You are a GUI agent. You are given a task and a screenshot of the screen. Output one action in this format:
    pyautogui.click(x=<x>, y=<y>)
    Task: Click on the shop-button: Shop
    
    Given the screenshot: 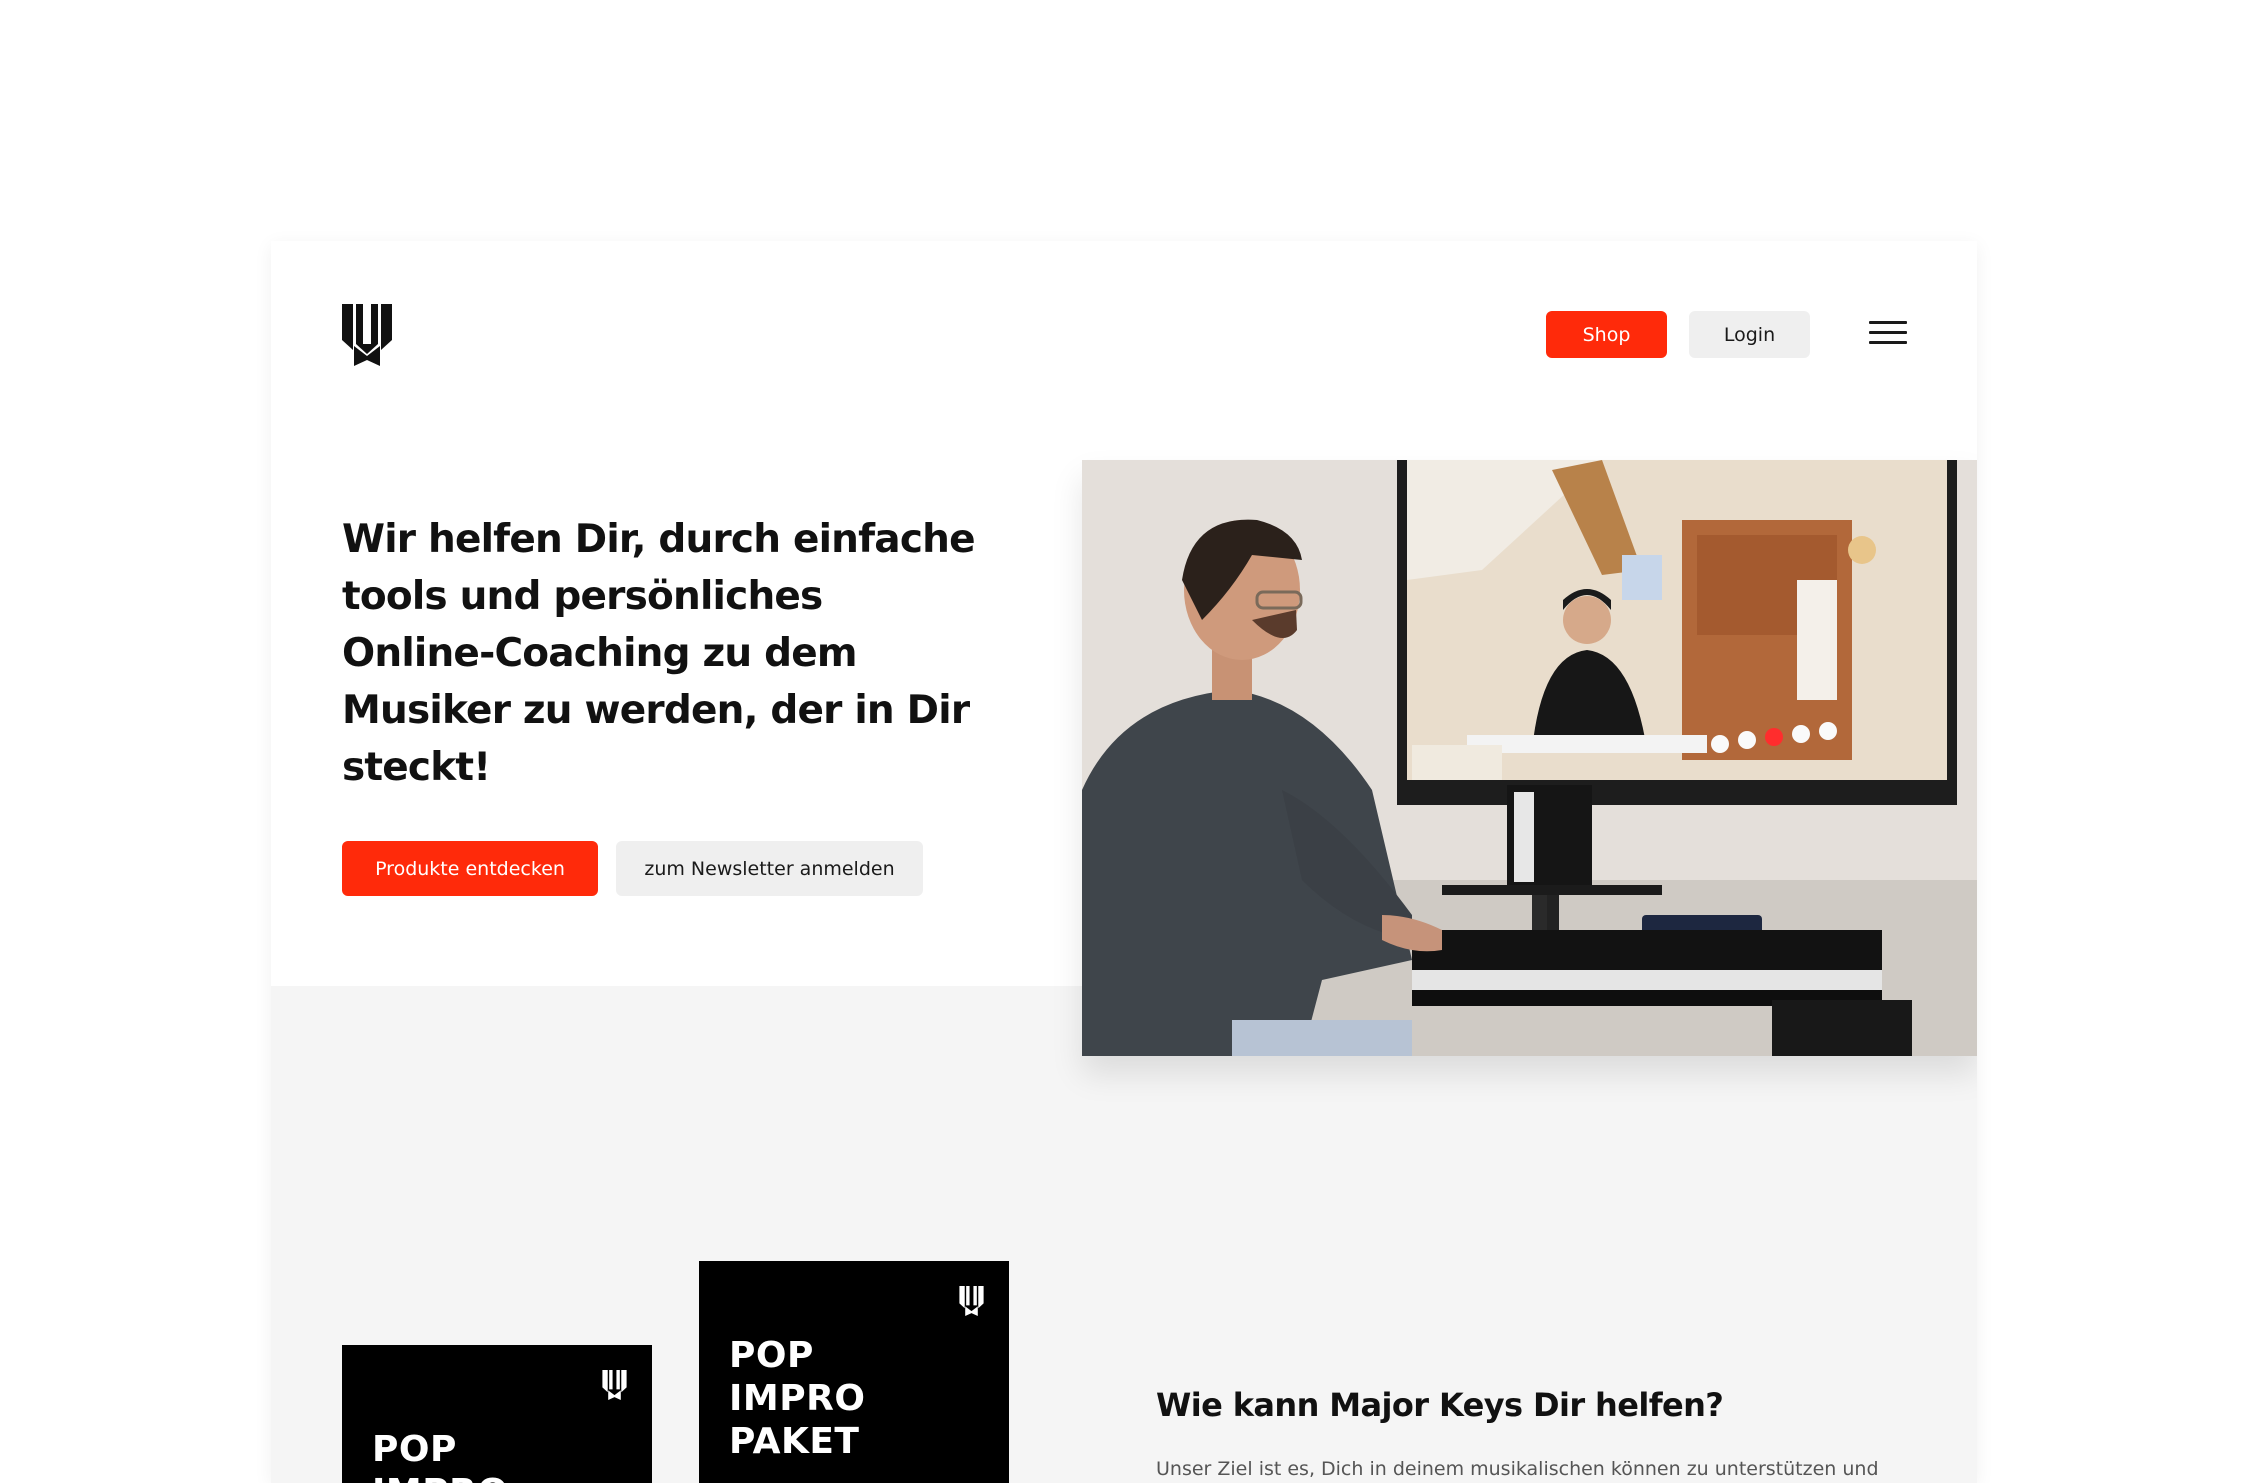 What is the action you would take?
    pyautogui.click(x=1606, y=334)
    